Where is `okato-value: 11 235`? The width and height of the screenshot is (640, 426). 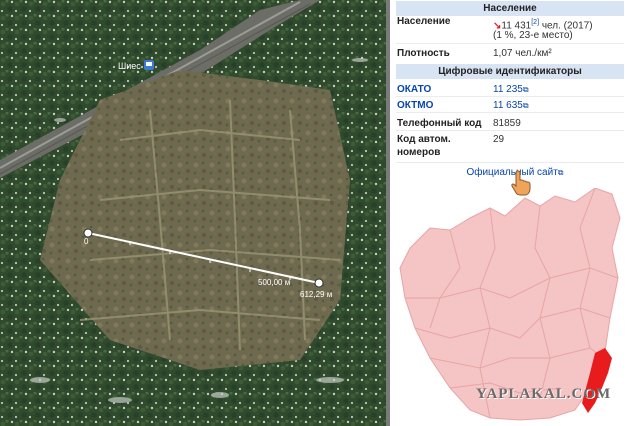 okato-value: 11 235 is located at coordinates (508, 89).